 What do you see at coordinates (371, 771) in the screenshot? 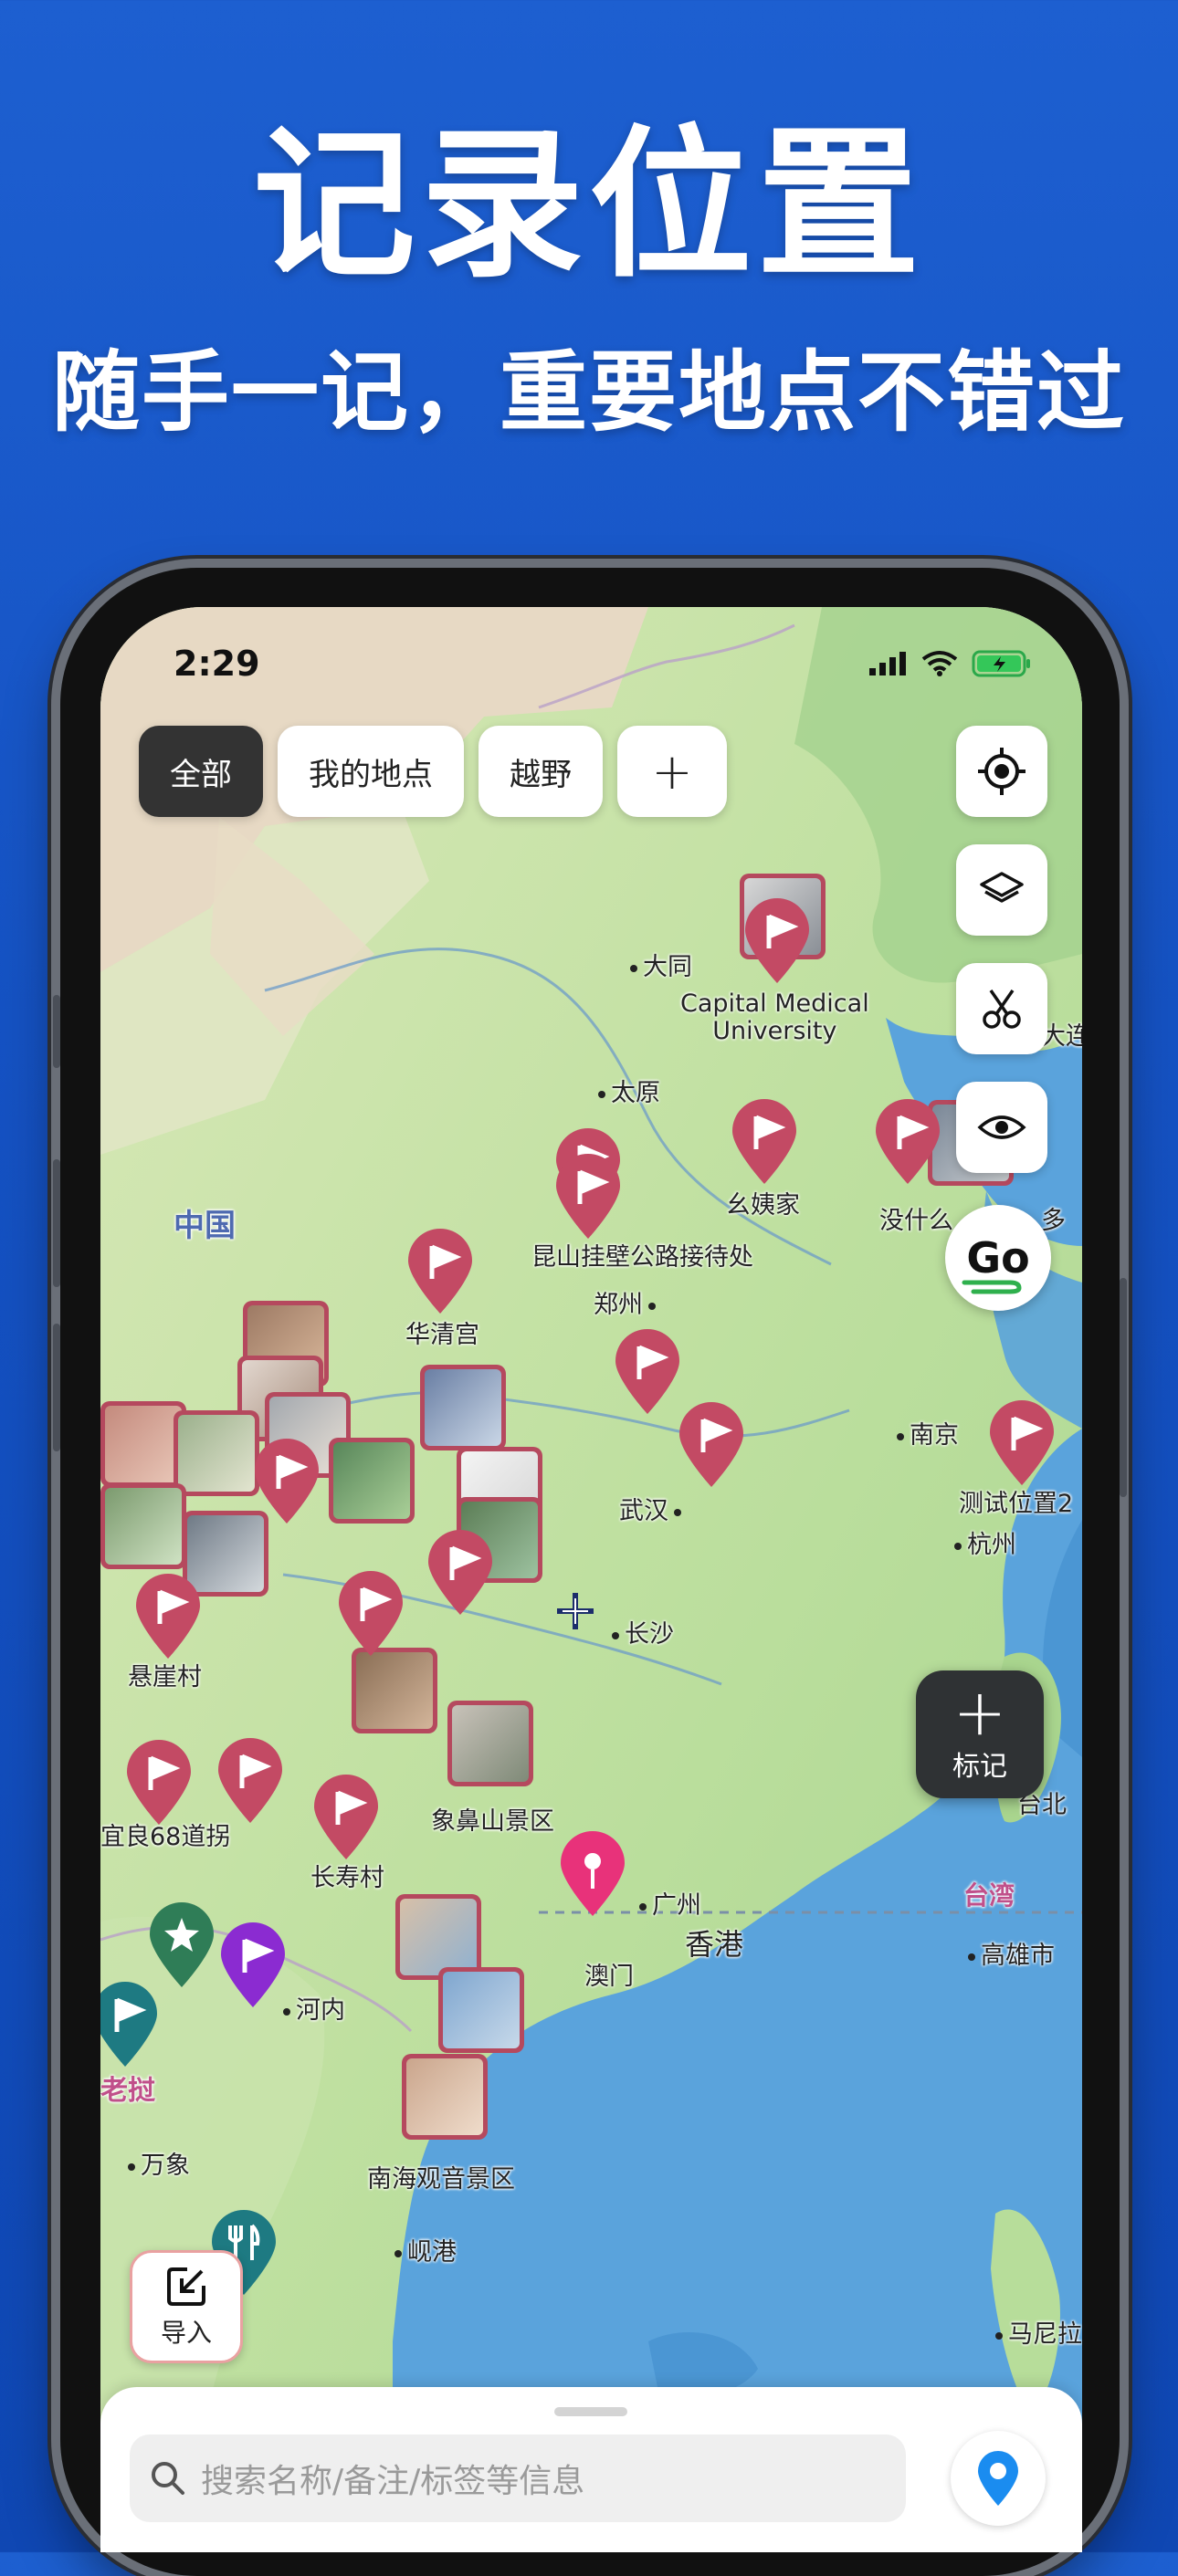
I see `filter-chip-my-places: 我的地点` at bounding box center [371, 771].